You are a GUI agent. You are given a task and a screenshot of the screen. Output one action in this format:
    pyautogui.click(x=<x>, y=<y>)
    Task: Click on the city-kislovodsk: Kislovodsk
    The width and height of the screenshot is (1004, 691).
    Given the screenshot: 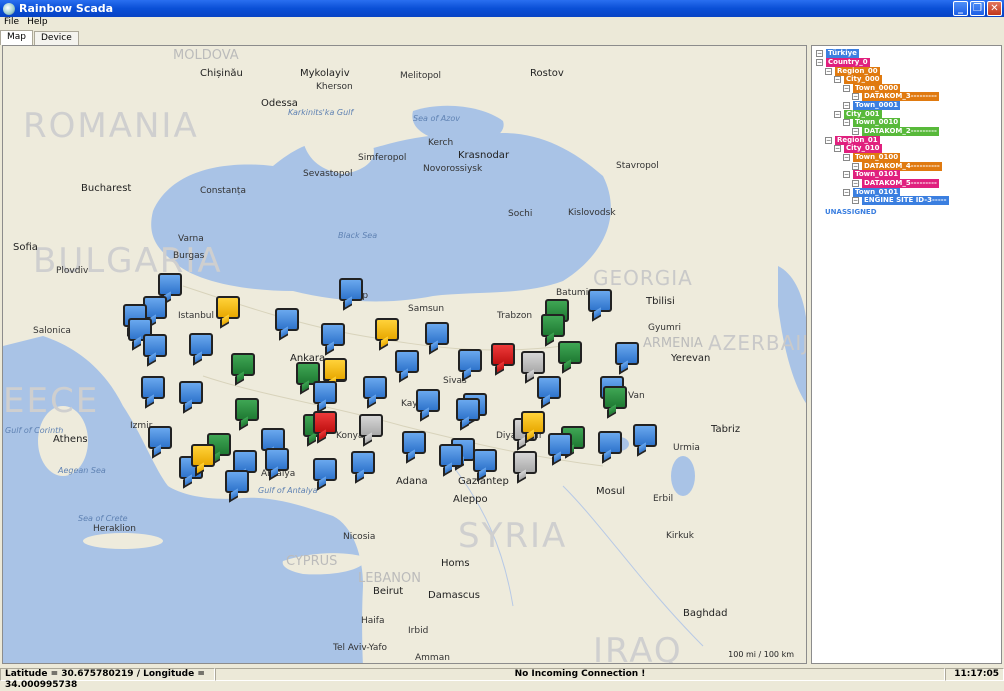 What is the action you would take?
    pyautogui.click(x=592, y=213)
    